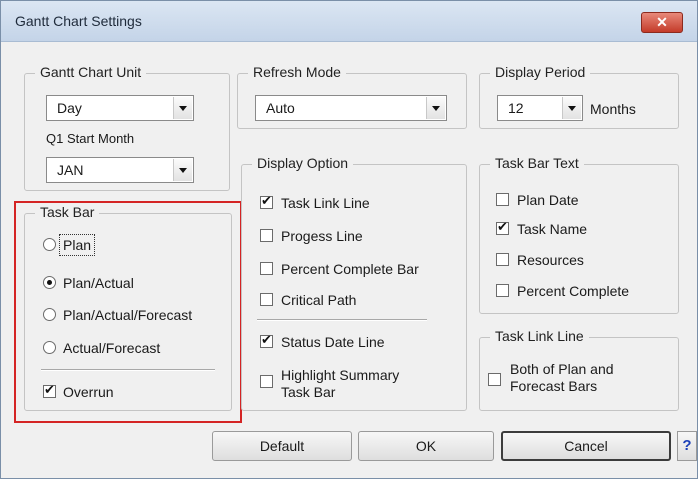 The width and height of the screenshot is (698, 479). Describe the element at coordinates (120, 170) in the screenshot. I see `q1-start-month-select: JAN` at that location.